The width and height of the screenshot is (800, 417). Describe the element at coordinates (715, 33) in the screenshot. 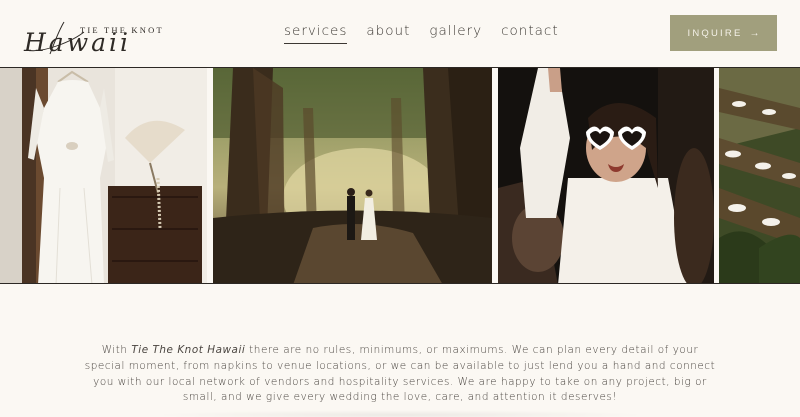

I see `inquire-label: INQUIRE` at that location.